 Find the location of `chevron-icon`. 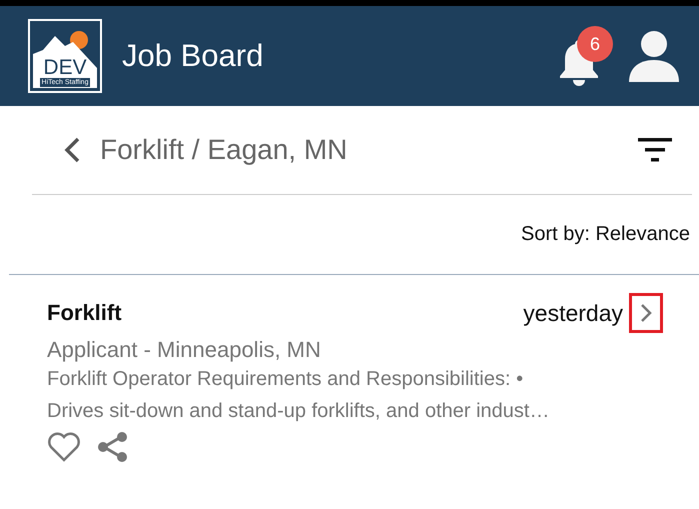

chevron-icon is located at coordinates (646, 313).